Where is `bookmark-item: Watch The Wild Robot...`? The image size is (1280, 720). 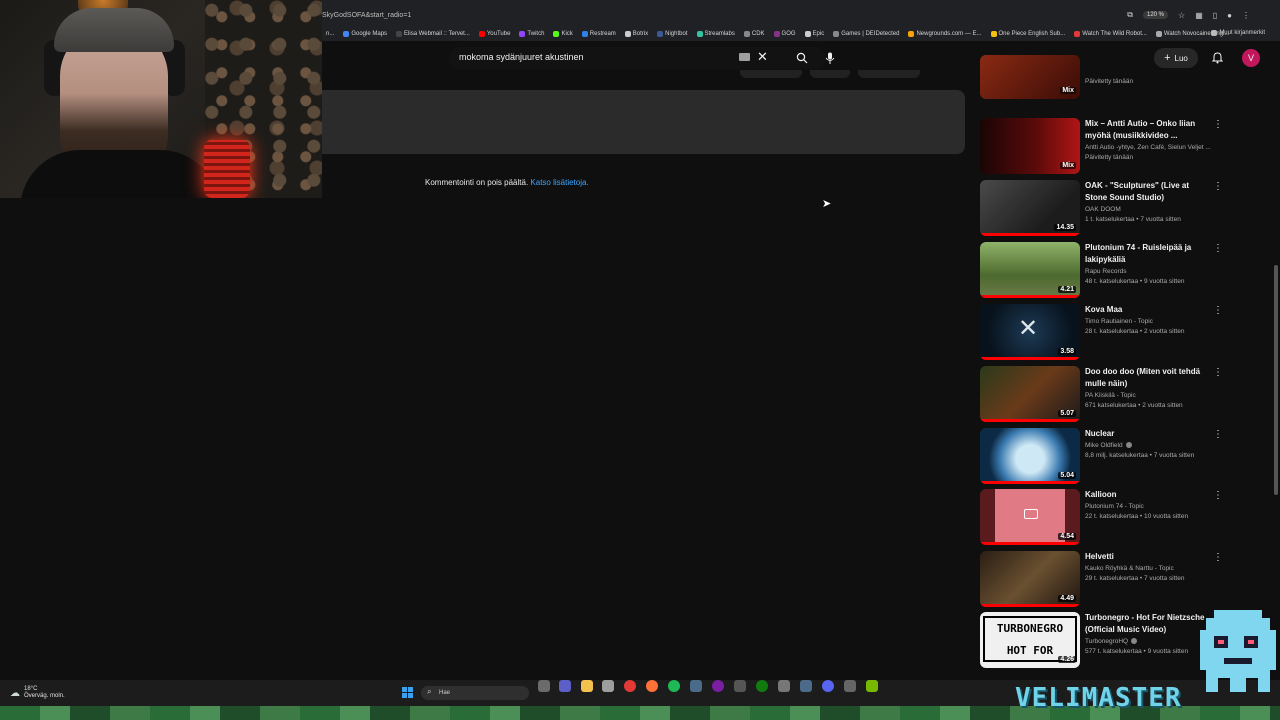 bookmark-item: Watch The Wild Robot... is located at coordinates (1110, 34).